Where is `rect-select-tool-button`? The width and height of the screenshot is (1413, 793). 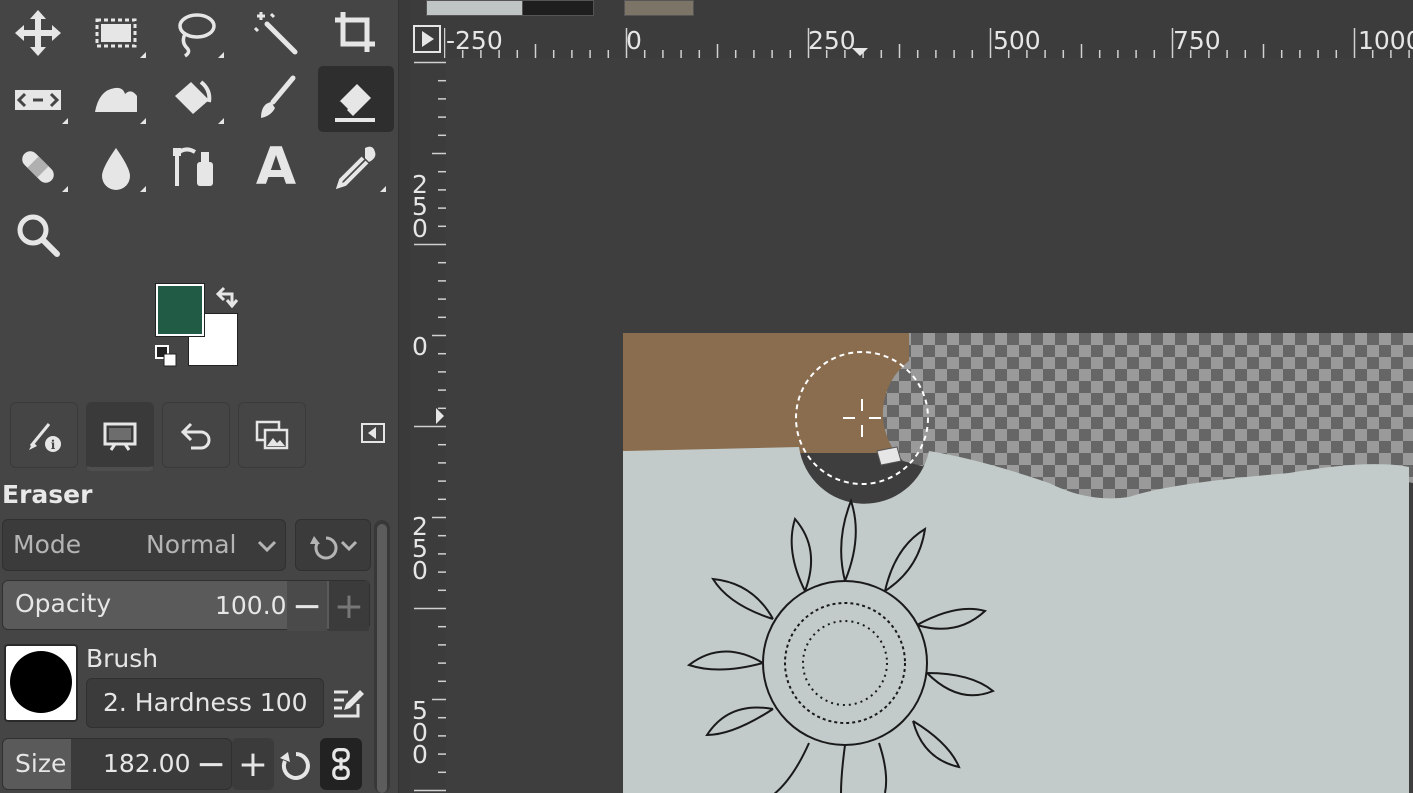
rect-select-tool-button is located at coordinates (116, 33).